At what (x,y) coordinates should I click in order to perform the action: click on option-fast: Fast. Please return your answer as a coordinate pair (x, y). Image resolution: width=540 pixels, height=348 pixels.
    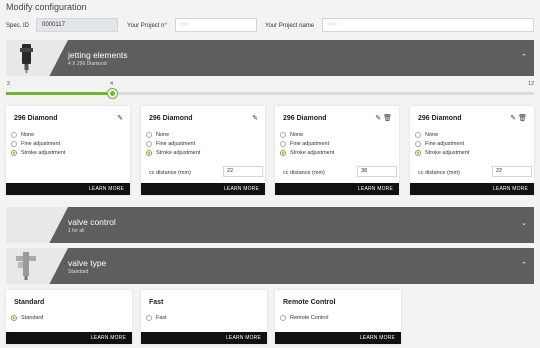
    Looking at the image, I should click on (156, 318).